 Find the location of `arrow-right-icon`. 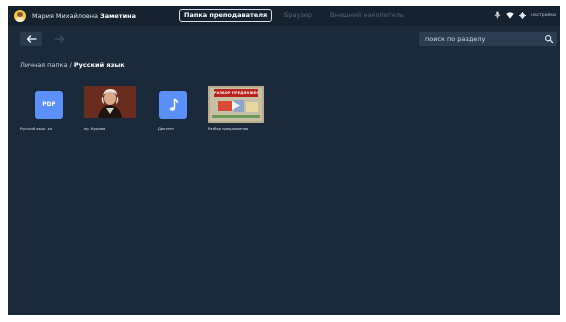

arrow-right-icon is located at coordinates (58, 39).